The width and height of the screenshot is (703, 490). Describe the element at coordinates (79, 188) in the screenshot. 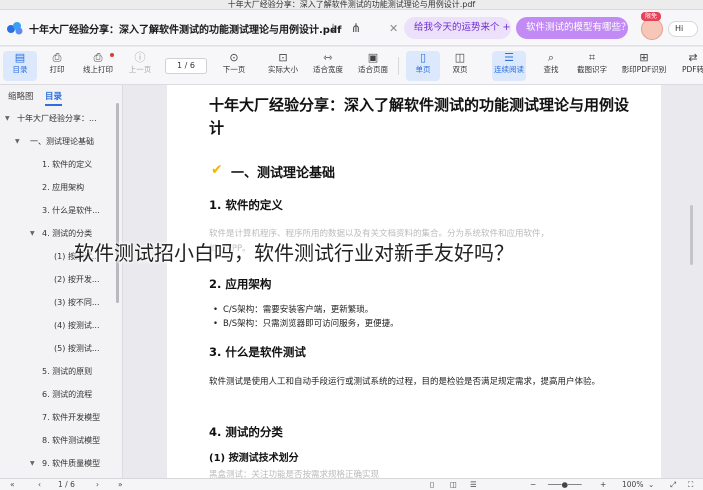

I see `toc-item: 2. 应用架构` at that location.